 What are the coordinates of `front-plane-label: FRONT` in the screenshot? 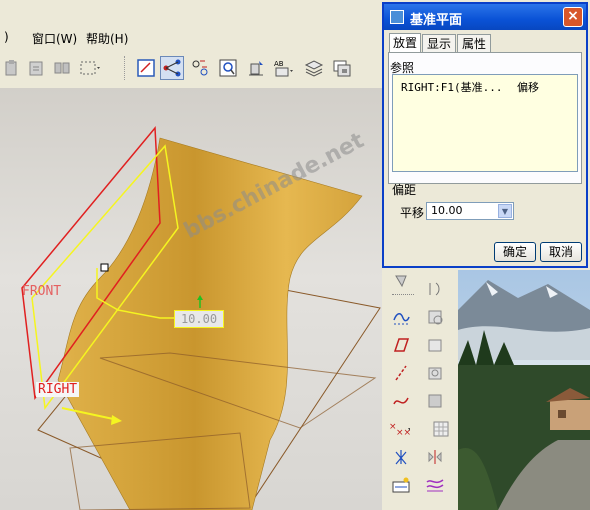 It's located at (42, 291).